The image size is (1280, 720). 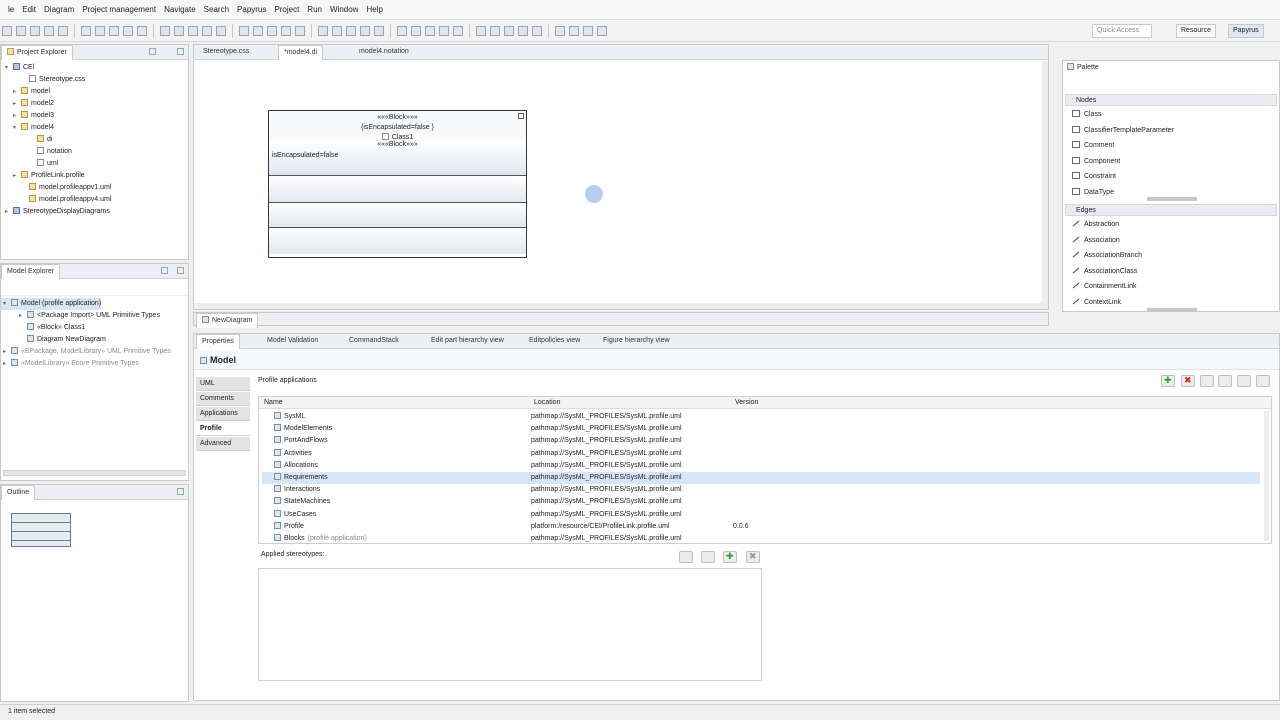 What do you see at coordinates (686, 557) in the screenshot?
I see `move-up-button` at bounding box center [686, 557].